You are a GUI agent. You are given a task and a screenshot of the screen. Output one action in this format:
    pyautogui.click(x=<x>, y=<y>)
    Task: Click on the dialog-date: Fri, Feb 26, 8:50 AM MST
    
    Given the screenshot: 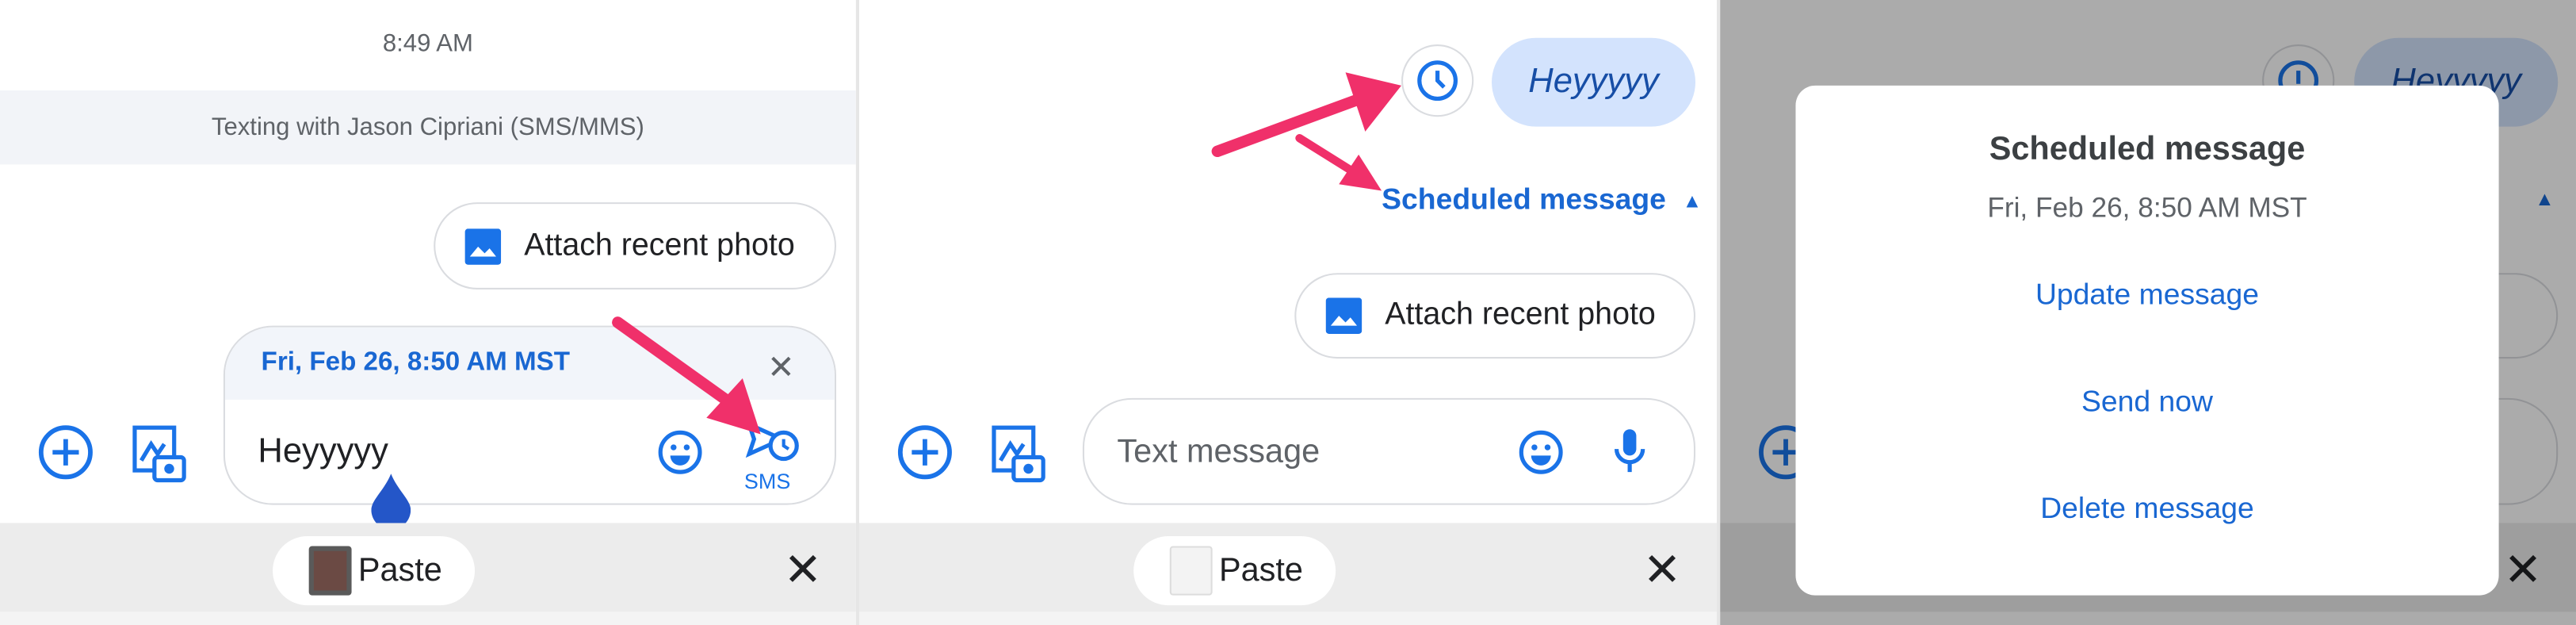 What is the action you would take?
    pyautogui.click(x=2147, y=208)
    